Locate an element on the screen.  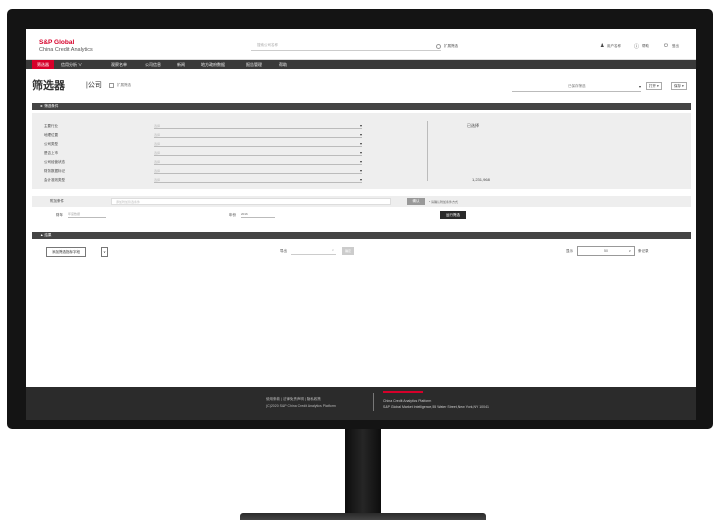
logo-sub: China Credit Analytics is located at coordinates (66, 50).